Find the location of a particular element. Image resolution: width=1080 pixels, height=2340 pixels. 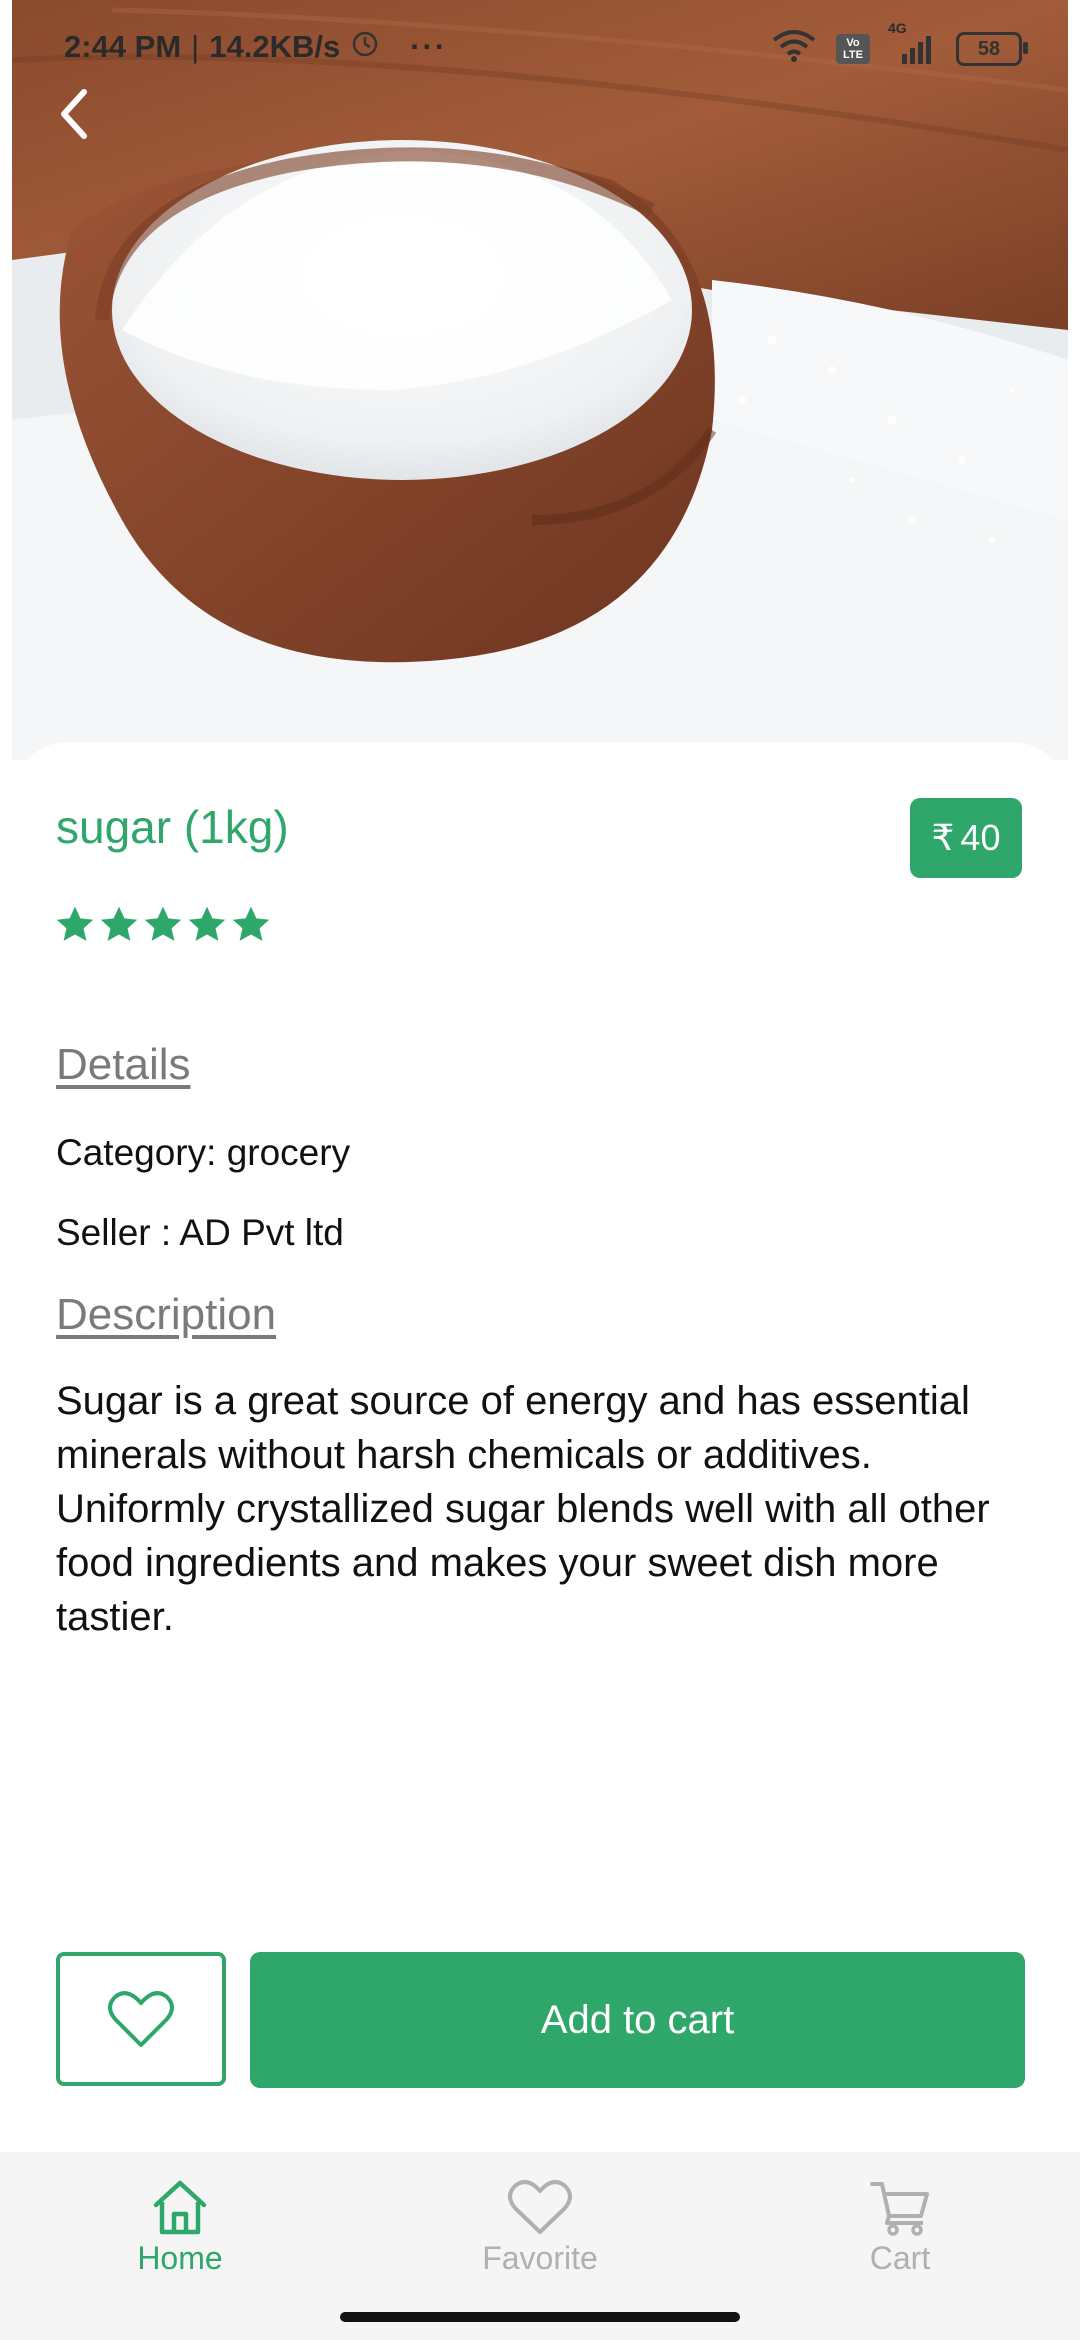

more-notifications-icon: ··· is located at coordinates (429, 46).